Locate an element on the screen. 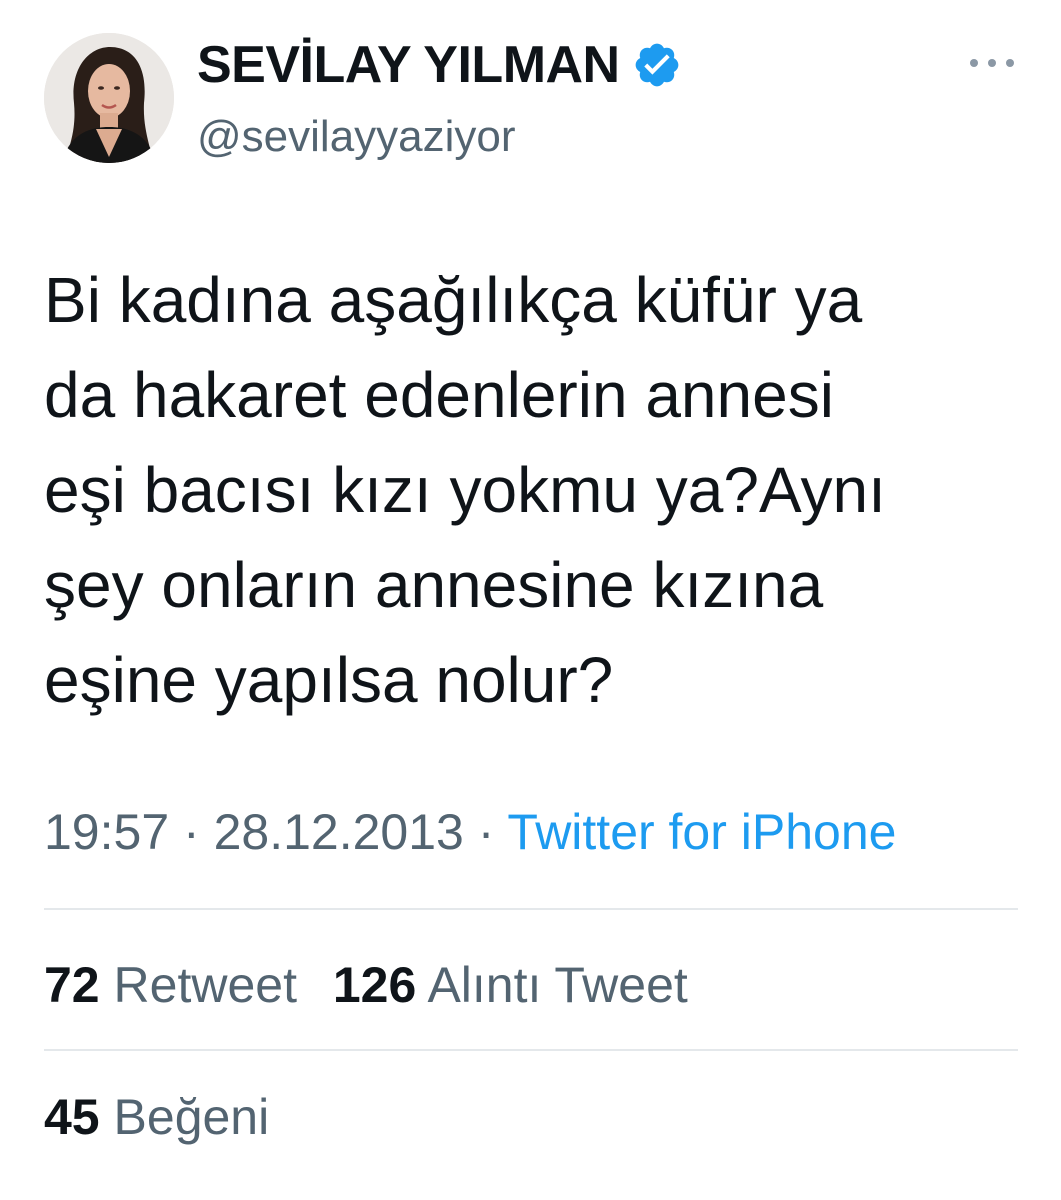 Image resolution: width=1061 pixels, height=1200 pixels. likes-label: Beğeni is located at coordinates (191, 1117).